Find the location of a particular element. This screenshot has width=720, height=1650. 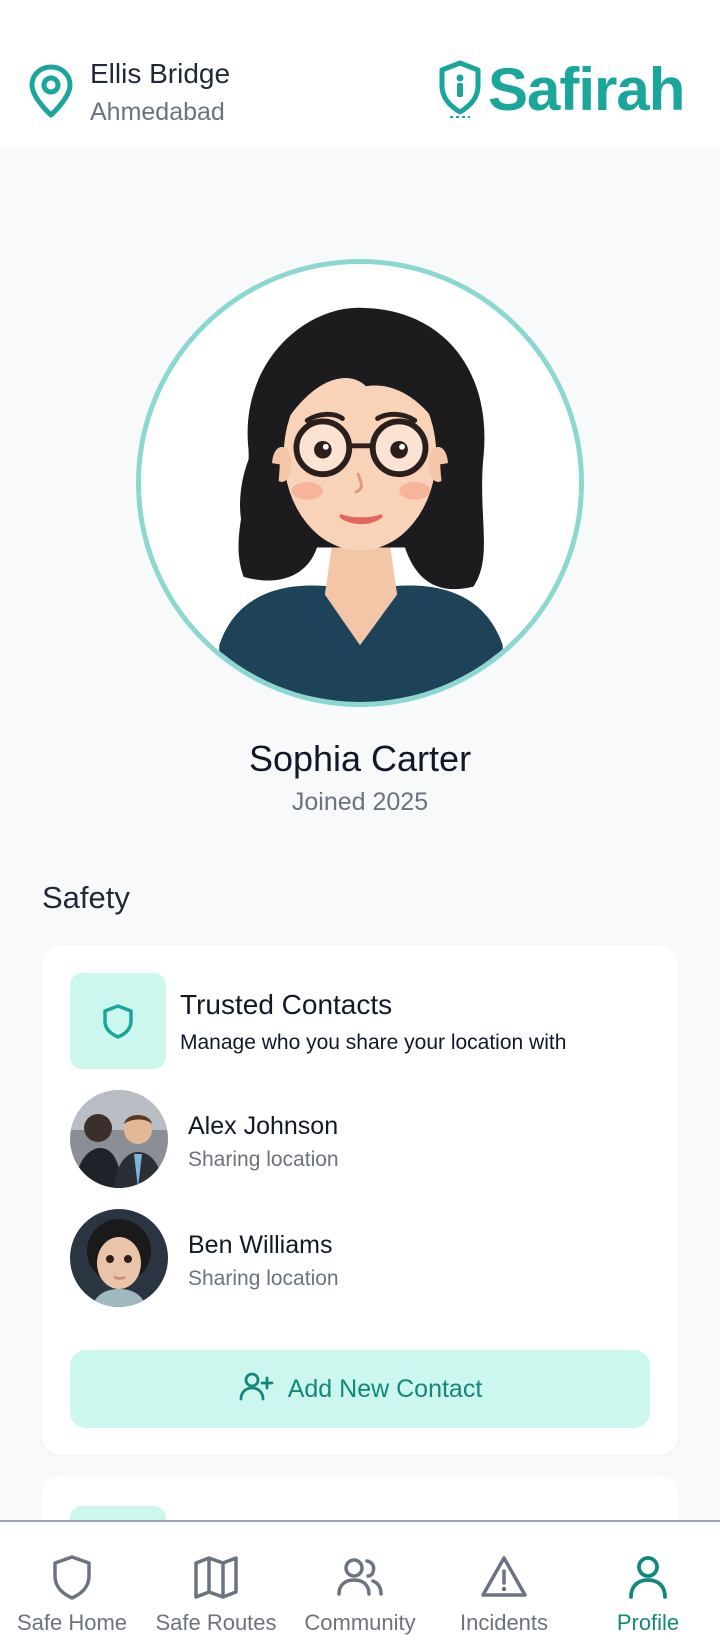

add-new-contact-button: Add New Contact is located at coordinates (360, 1389).